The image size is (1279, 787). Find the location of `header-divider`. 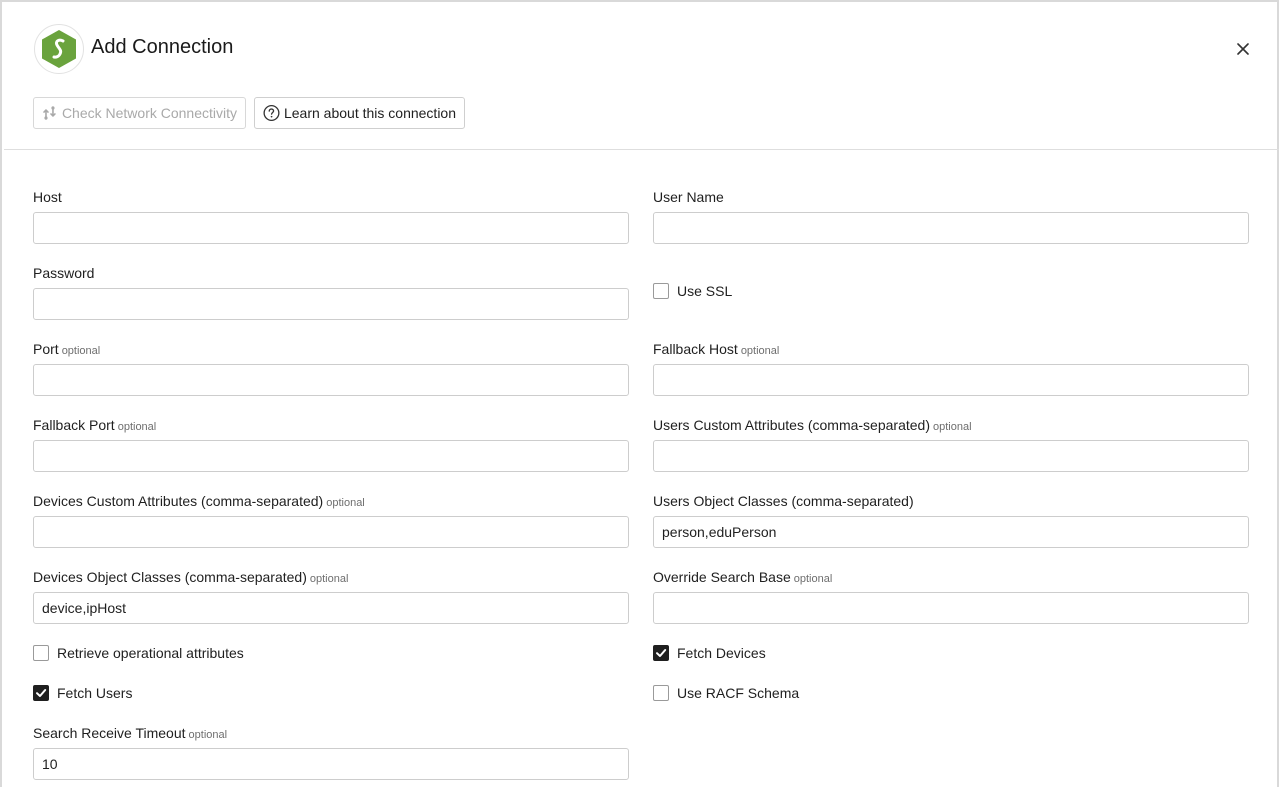

header-divider is located at coordinates (641, 149).